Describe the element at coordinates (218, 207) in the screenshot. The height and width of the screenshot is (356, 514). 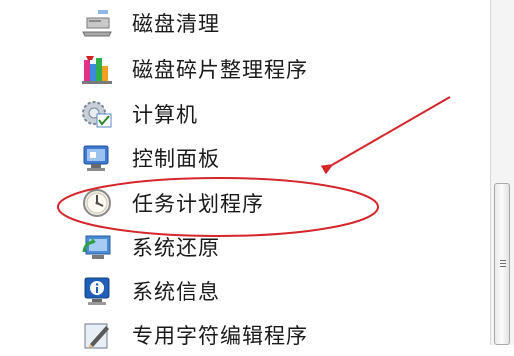
I see `highlight-ellipse` at that location.